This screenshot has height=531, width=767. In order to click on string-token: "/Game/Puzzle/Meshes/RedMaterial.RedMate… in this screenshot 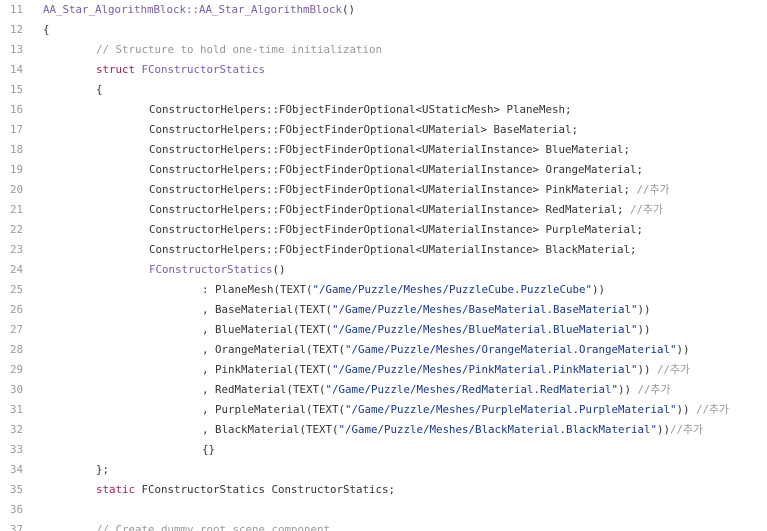, I will do `click(472, 389)`.